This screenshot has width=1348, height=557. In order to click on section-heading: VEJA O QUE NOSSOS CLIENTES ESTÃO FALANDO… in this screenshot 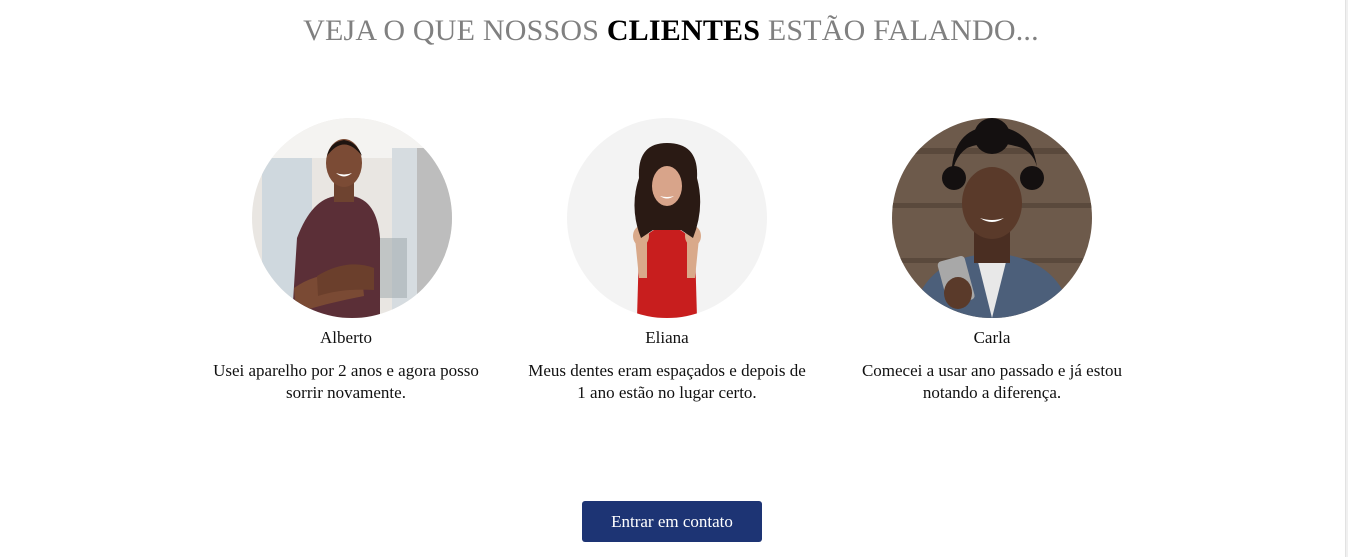, I will do `click(671, 31)`.